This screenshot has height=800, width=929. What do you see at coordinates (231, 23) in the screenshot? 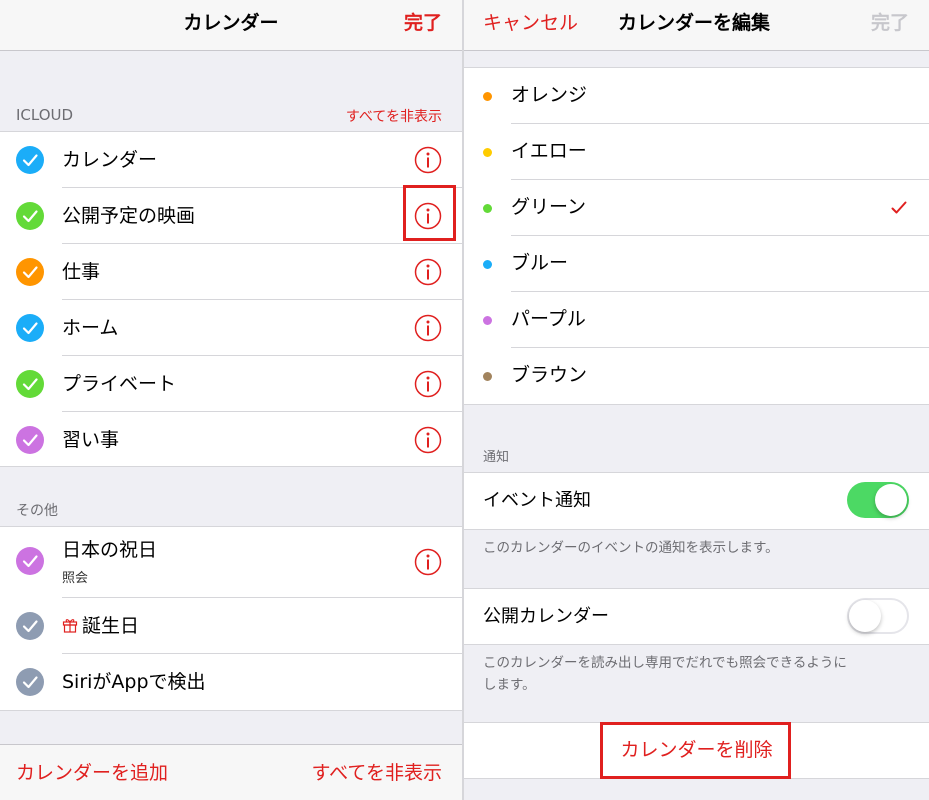
I see `page-title: カレンダー` at bounding box center [231, 23].